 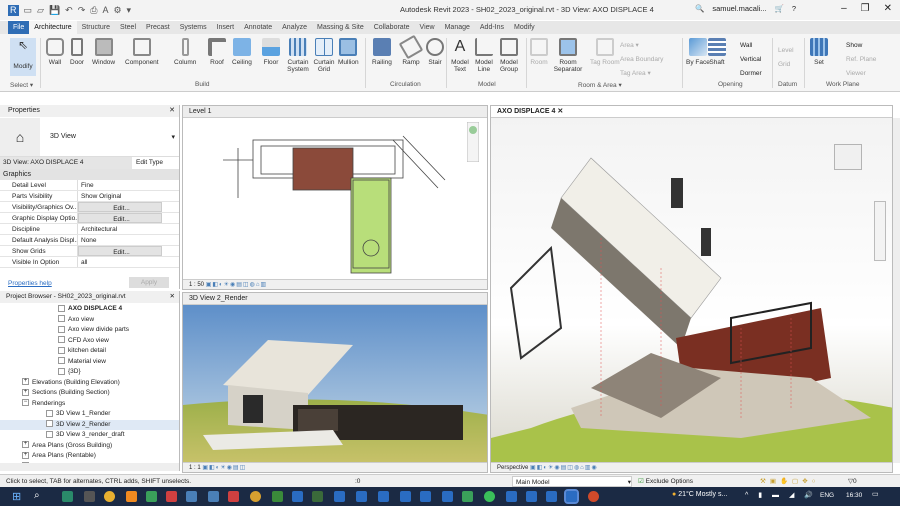 I want to click on grid-button: Grid, so click(x=786, y=65).